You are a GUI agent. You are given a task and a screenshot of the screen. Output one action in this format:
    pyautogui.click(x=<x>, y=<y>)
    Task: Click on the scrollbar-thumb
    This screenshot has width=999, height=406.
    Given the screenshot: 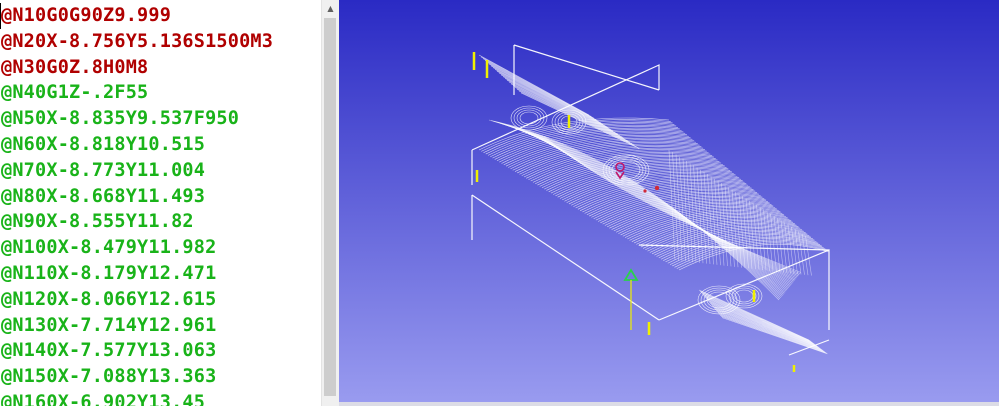 What is the action you would take?
    pyautogui.click(x=330, y=207)
    